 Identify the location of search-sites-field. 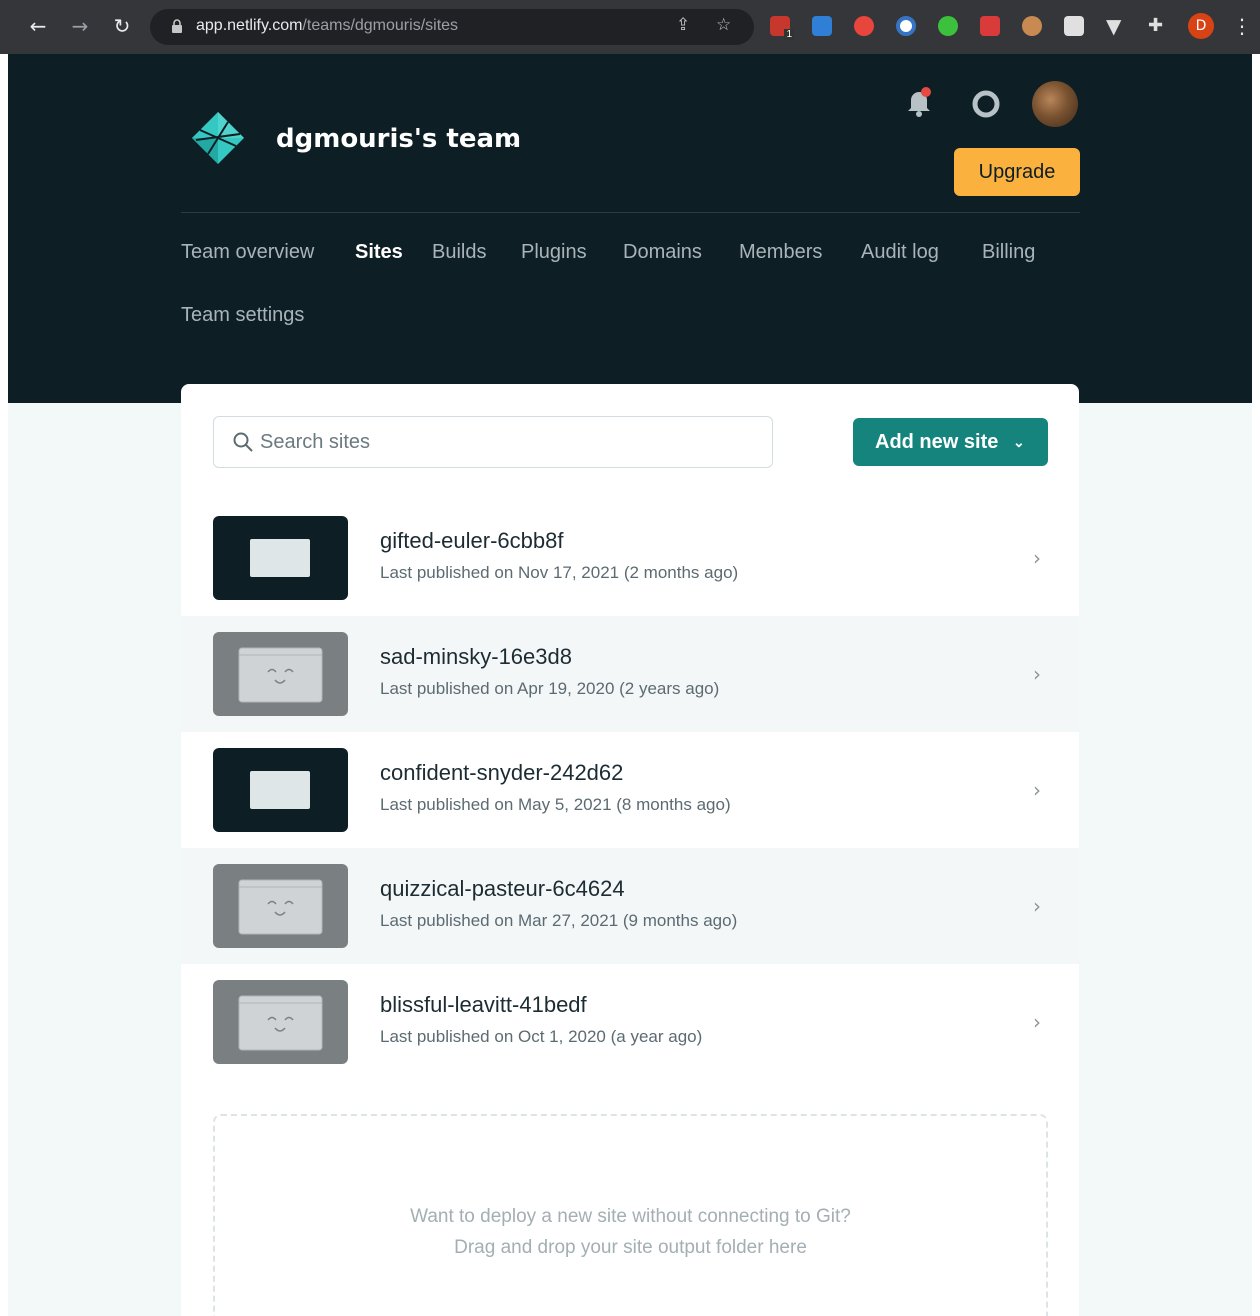
(493, 442).